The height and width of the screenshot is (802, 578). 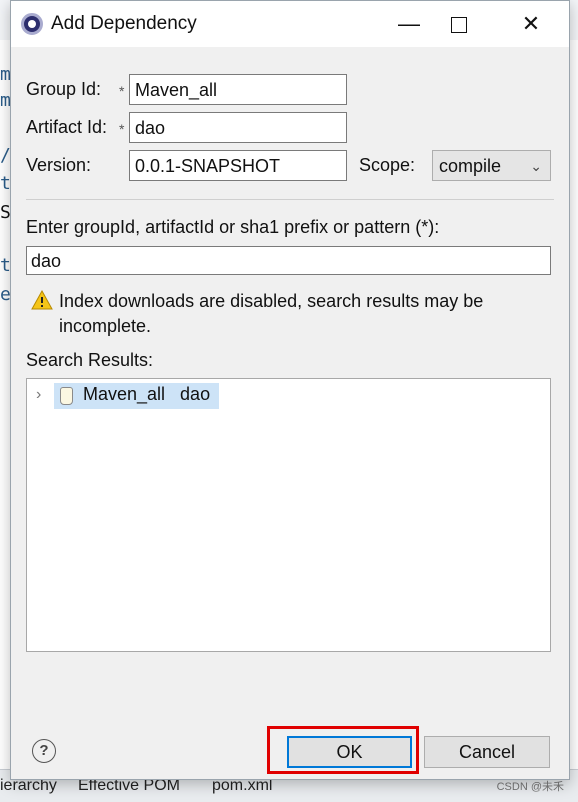 I want to click on chevron-down-icon: ⌄, so click(x=536, y=166).